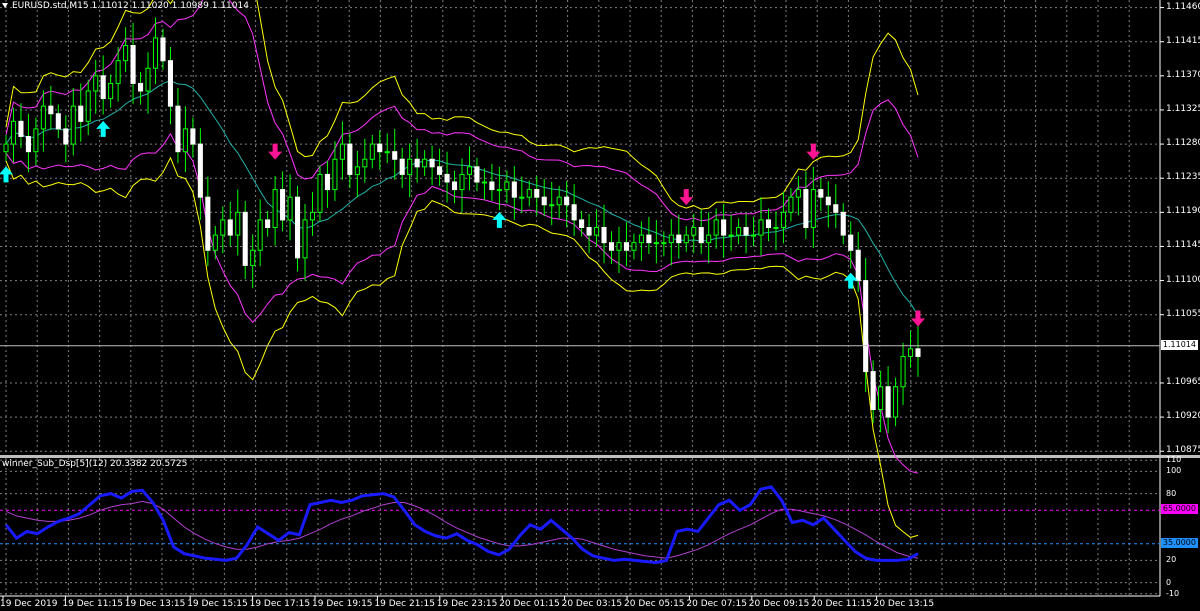  Describe the element at coordinates (1183, 245) in the screenshot. I see `price-tick-label: 1.11145` at that location.